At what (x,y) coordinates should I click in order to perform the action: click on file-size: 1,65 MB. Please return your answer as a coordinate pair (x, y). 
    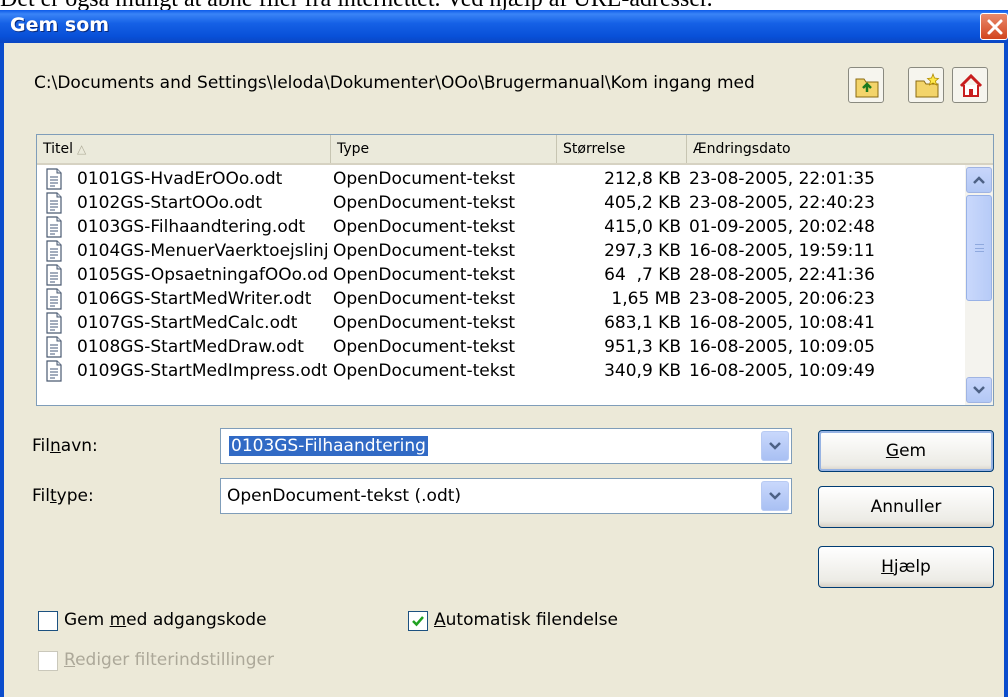
    Looking at the image, I should click on (646, 299).